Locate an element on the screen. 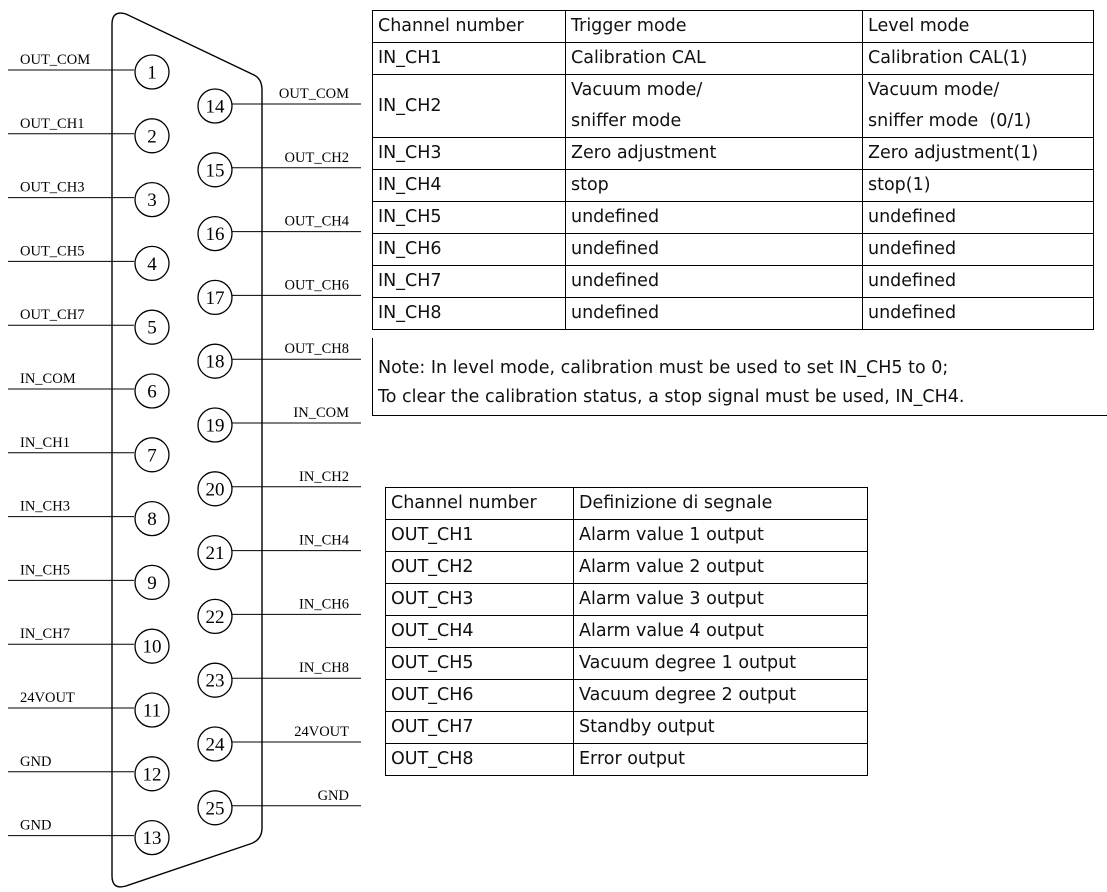  pin-16: 16 OUT_CH4 is located at coordinates (279, 233).